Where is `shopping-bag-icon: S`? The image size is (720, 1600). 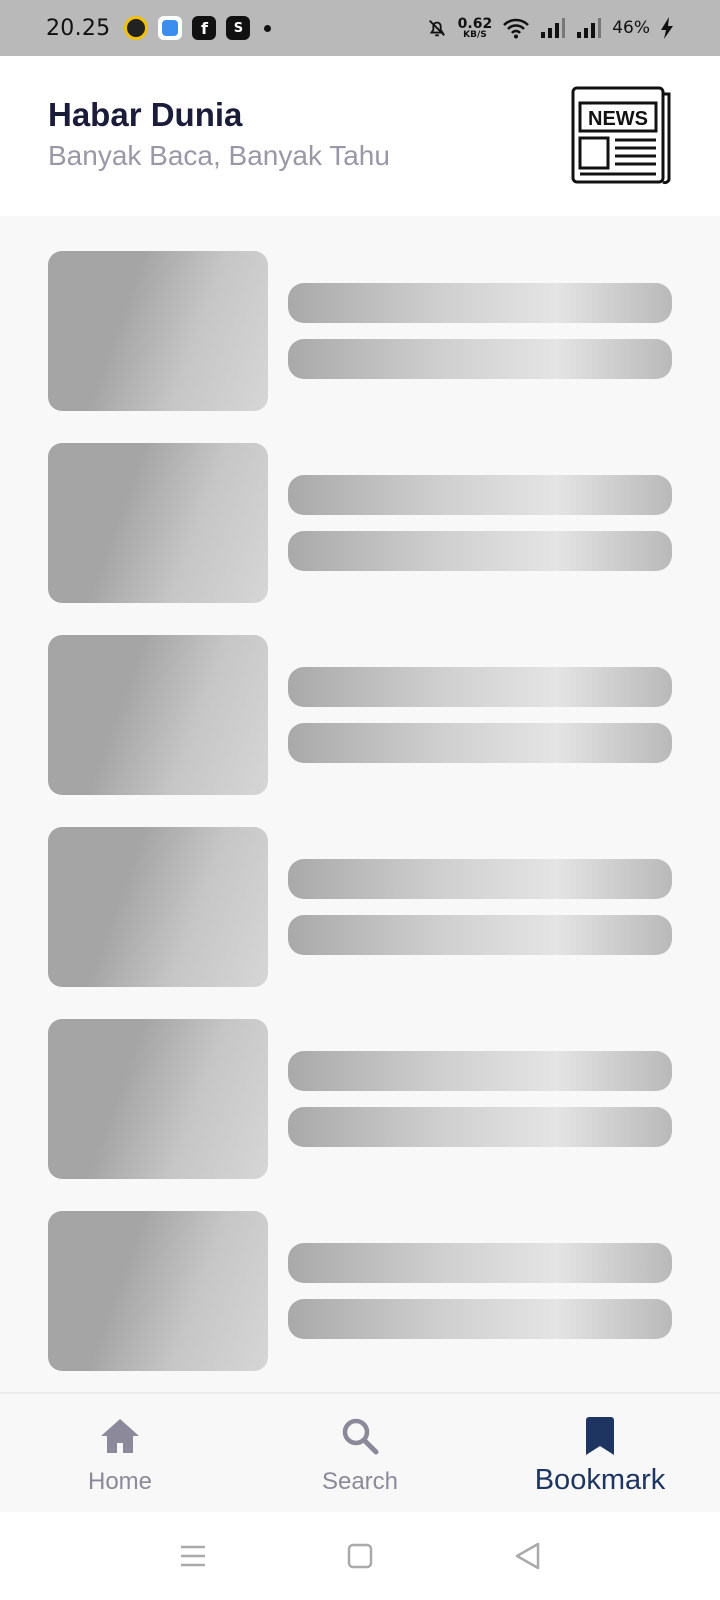
shopping-bag-icon: S is located at coordinates (238, 28).